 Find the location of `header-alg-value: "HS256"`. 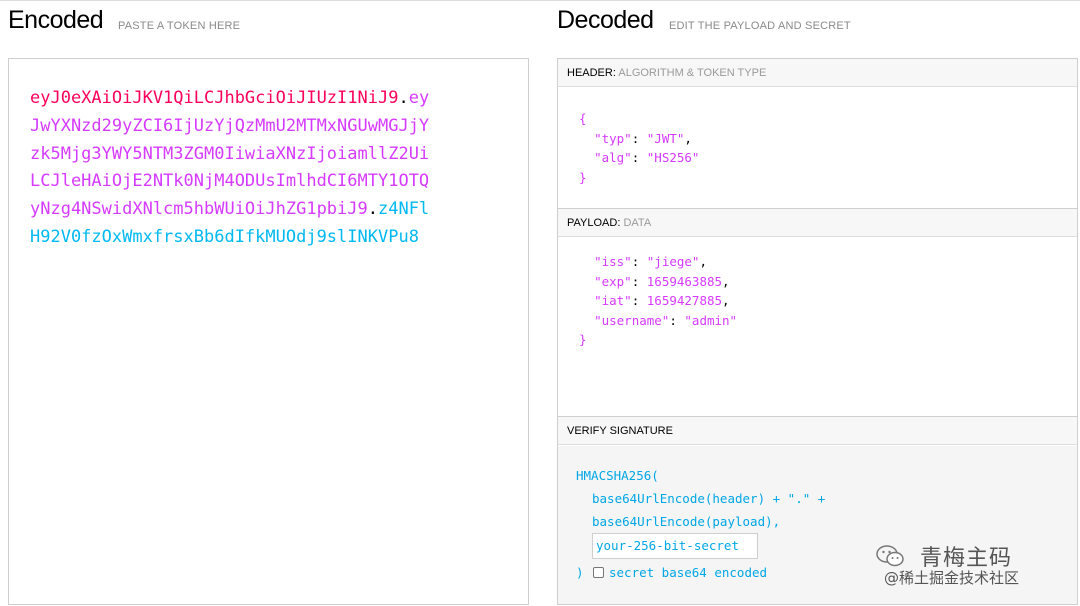

header-alg-value: "HS256" is located at coordinates (673, 157).